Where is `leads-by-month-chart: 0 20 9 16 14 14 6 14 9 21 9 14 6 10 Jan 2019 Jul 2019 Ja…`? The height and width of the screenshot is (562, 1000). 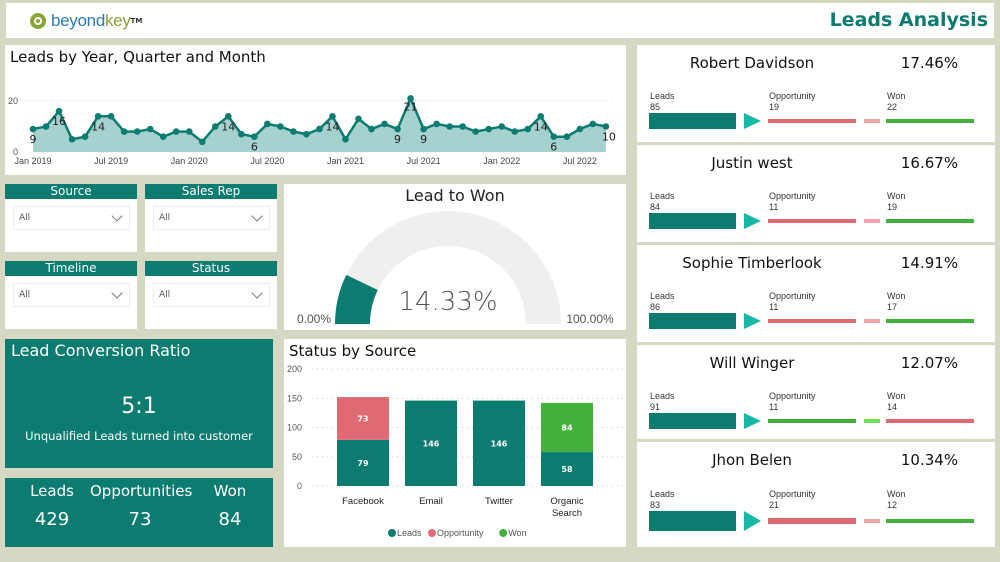
leads-by-month-chart: 0 20 9 16 14 14 6 14 9 21 9 14 6 10 Jan 2019 Jul 2019 Ja… is located at coordinates (315, 110).